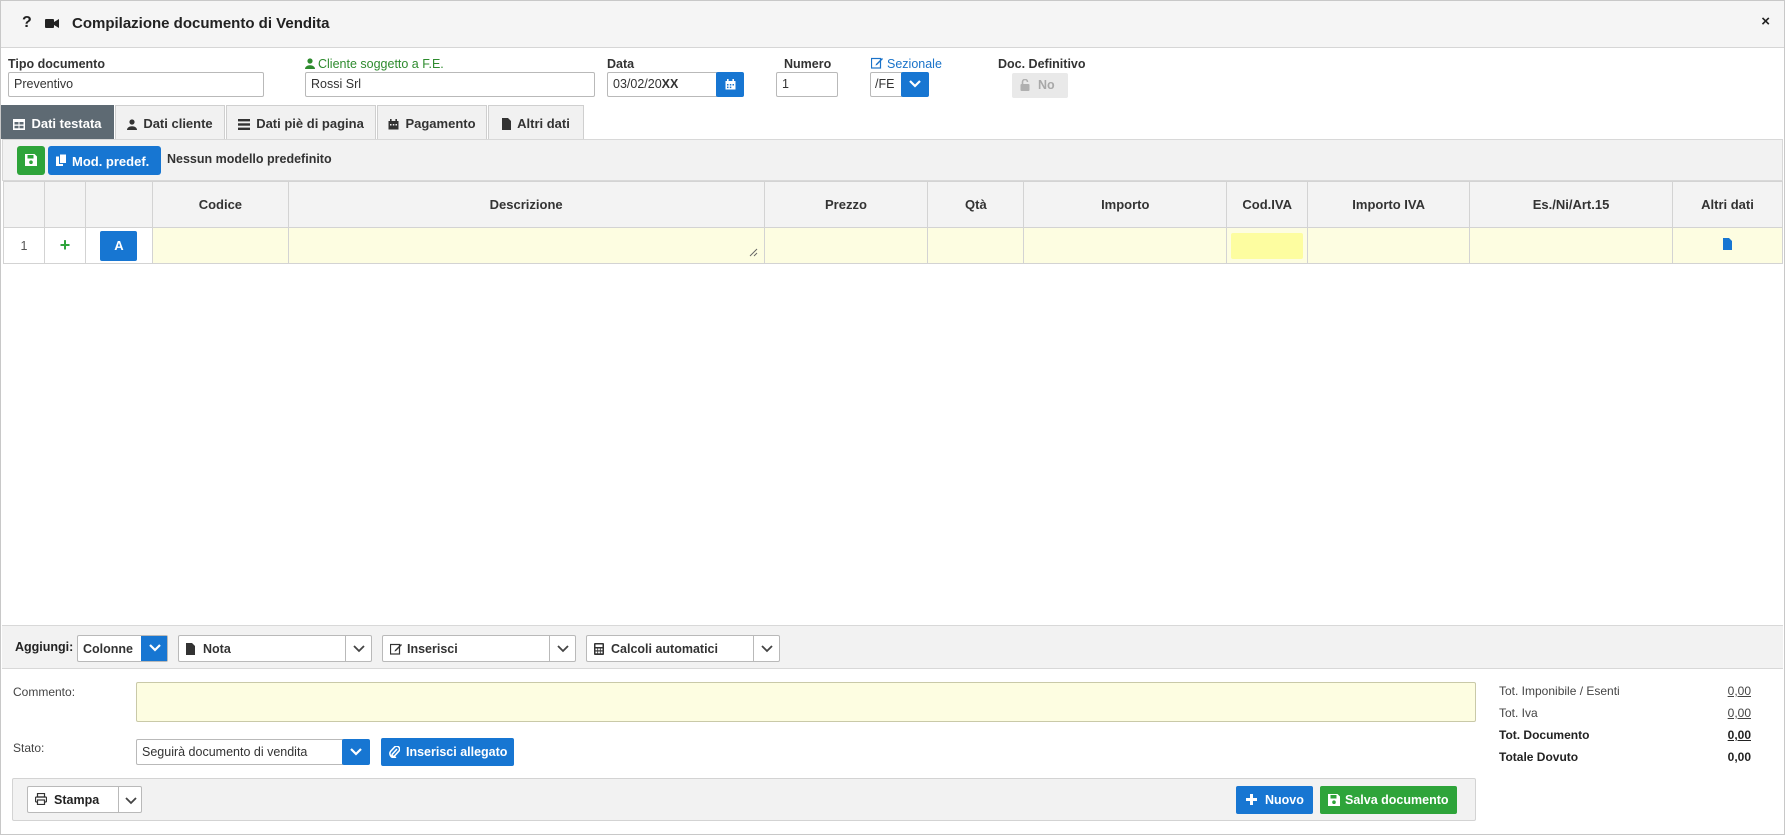 This screenshot has width=1785, height=835. What do you see at coordinates (457, 752) in the screenshot?
I see `inserisci-allegato-label: Inserisci allegato` at bounding box center [457, 752].